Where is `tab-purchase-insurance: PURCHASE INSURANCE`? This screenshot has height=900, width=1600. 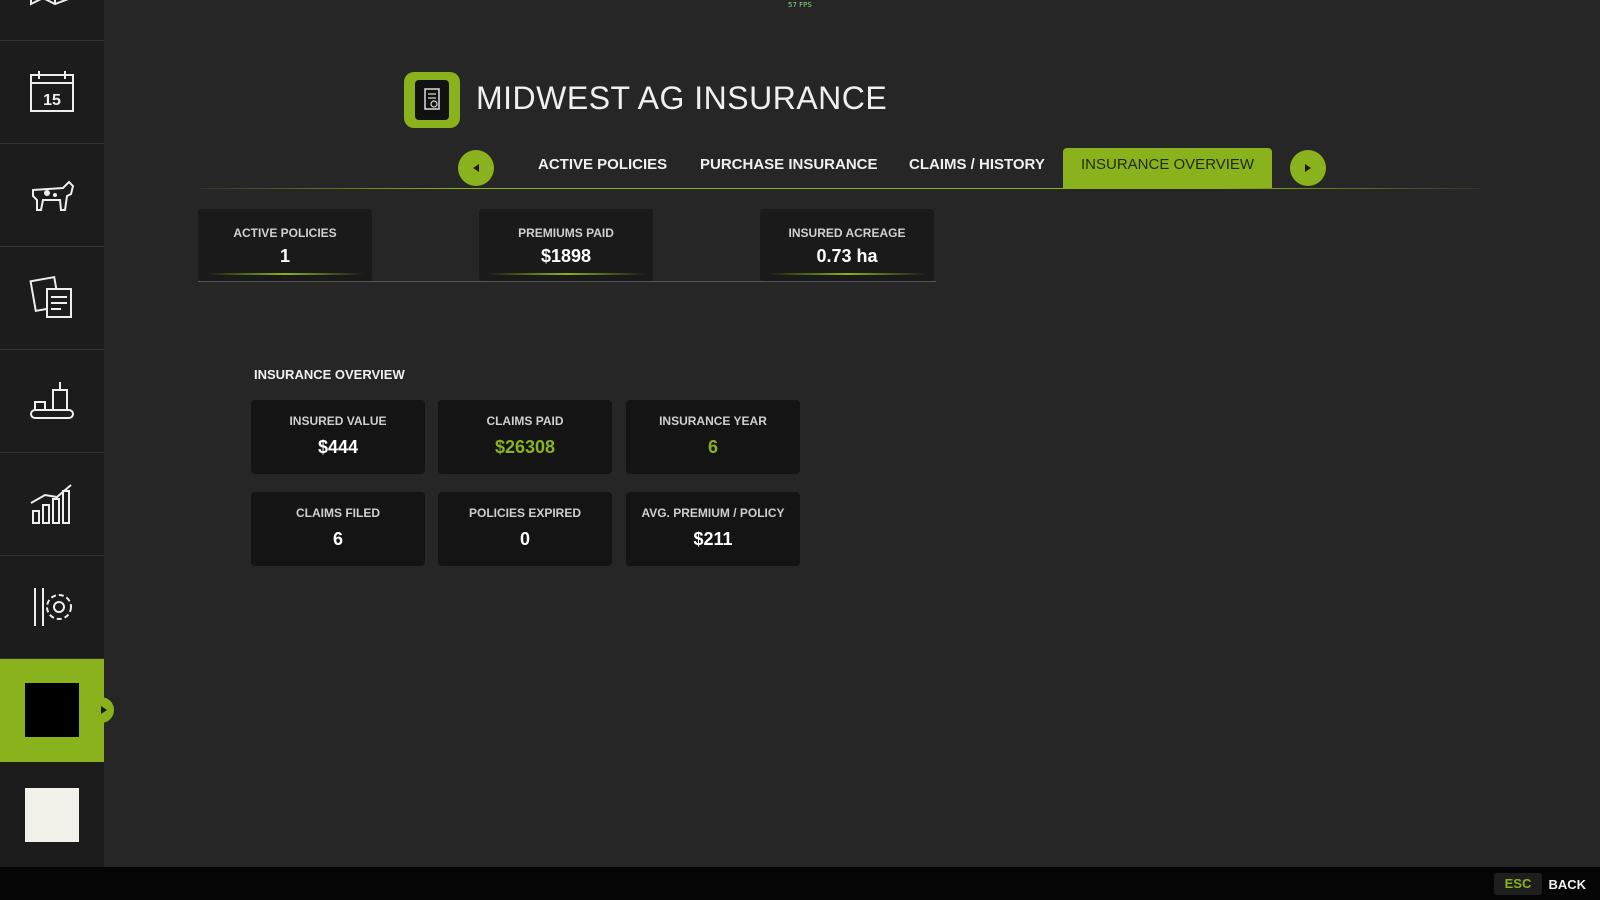 tab-purchase-insurance: PURCHASE INSURANCE is located at coordinates (789, 168).